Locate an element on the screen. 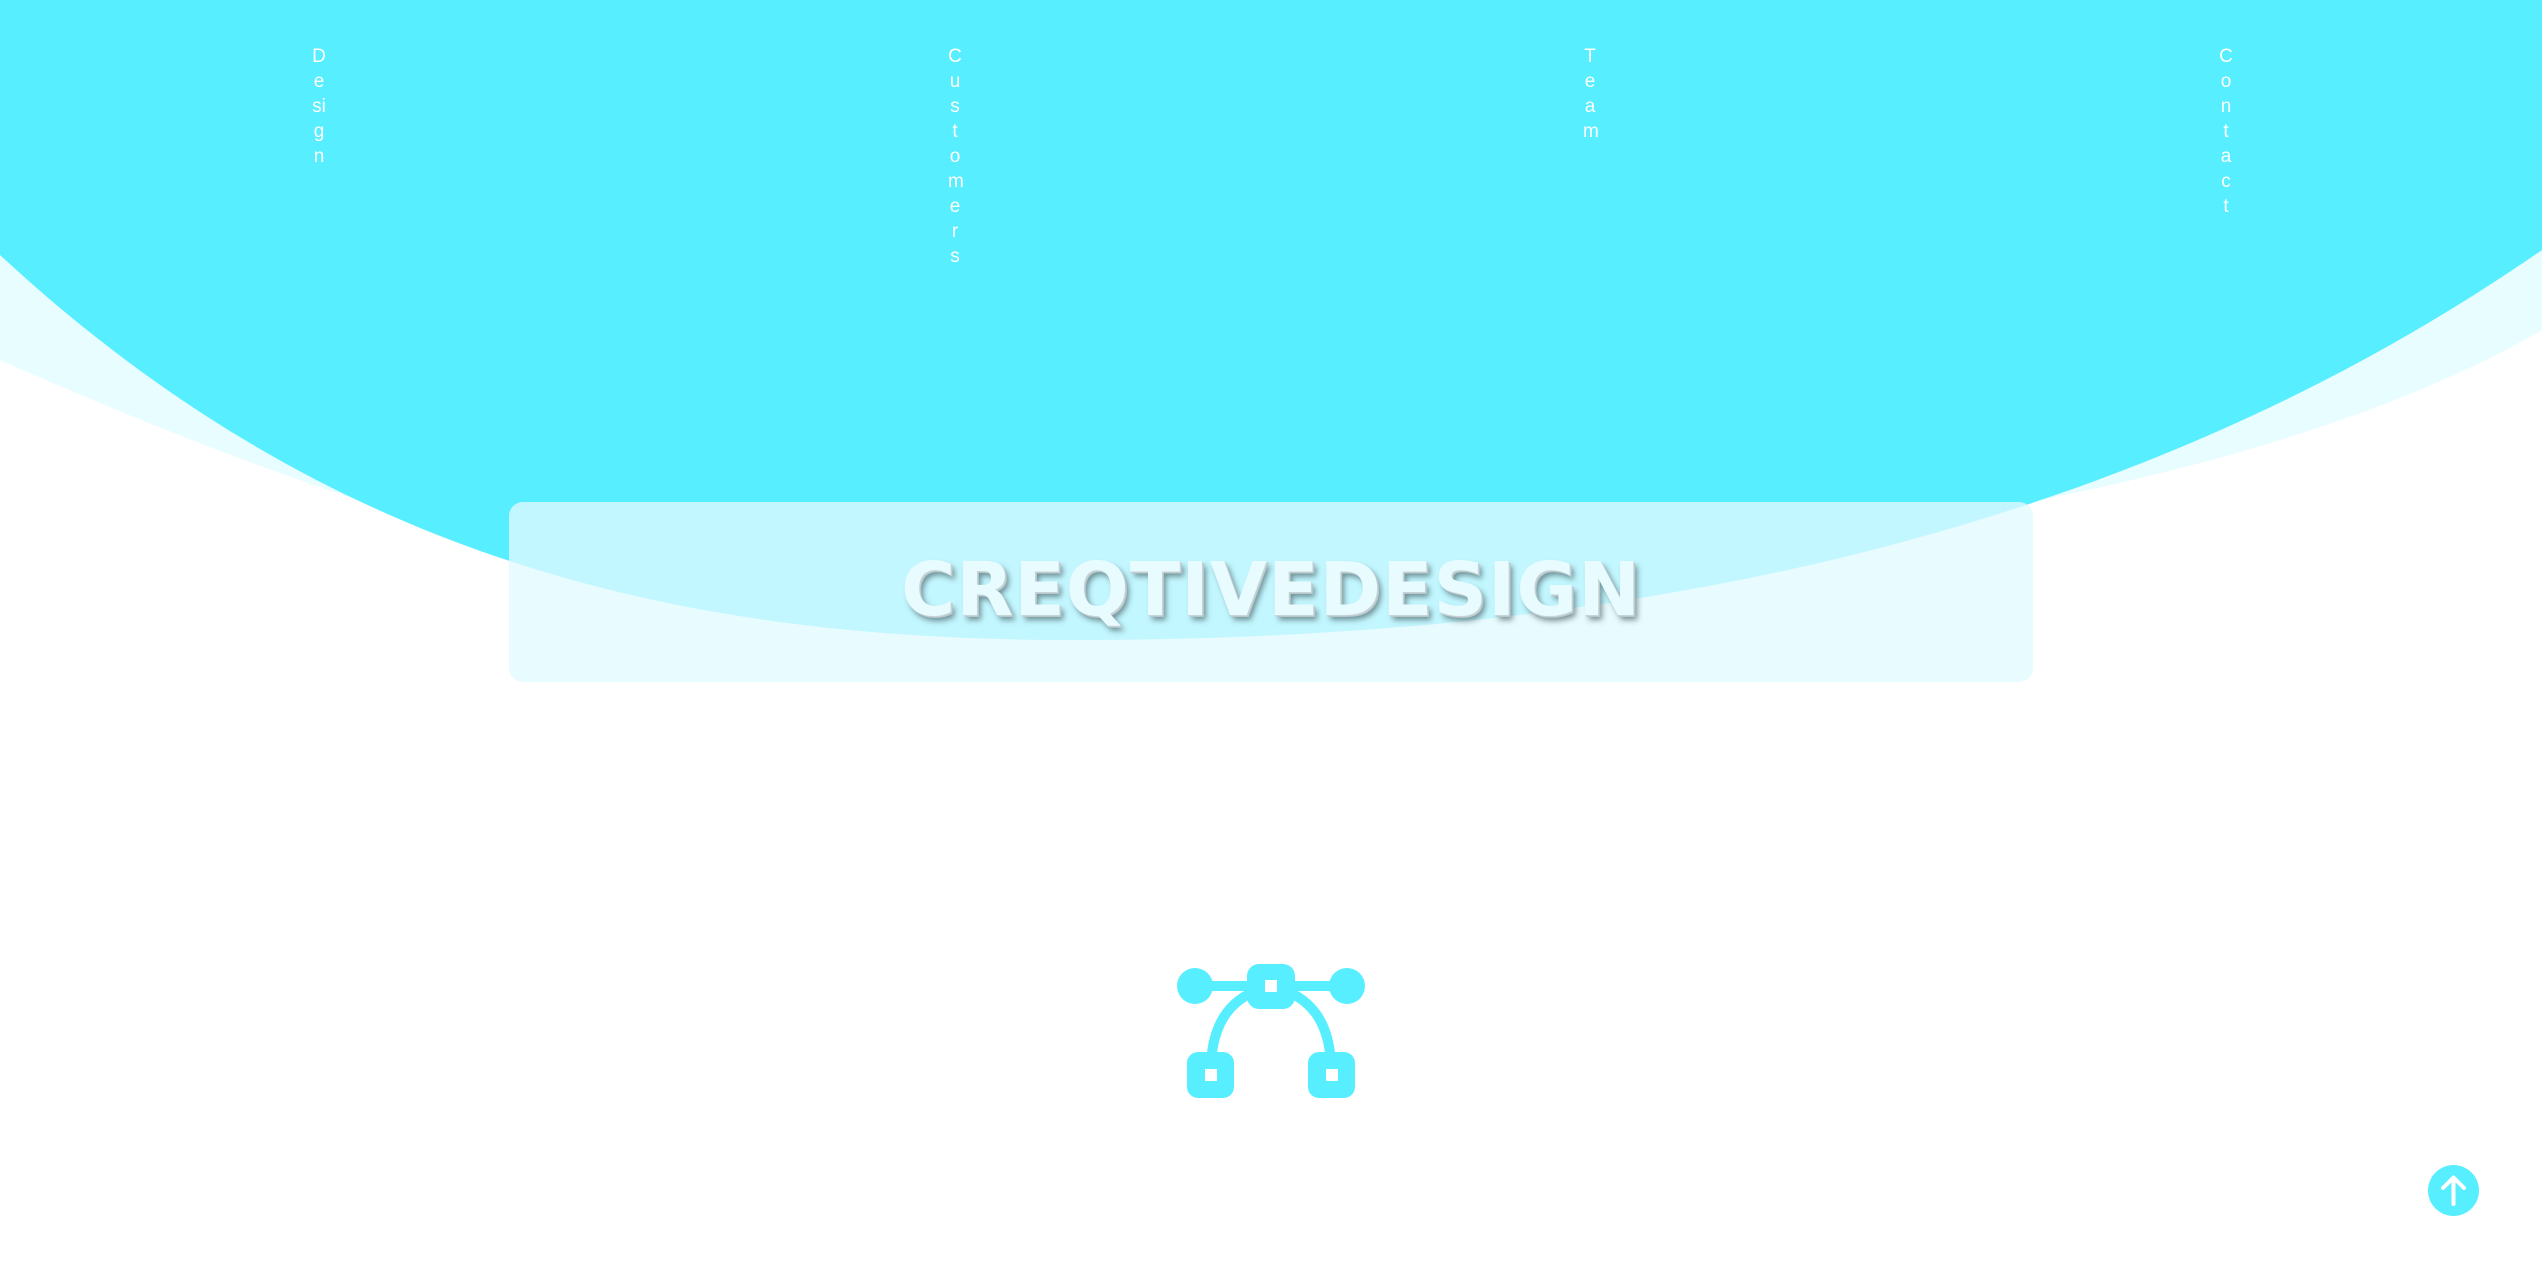 The height and width of the screenshot is (1277, 2542). nav-item-customers: Customers is located at coordinates (955, 156).